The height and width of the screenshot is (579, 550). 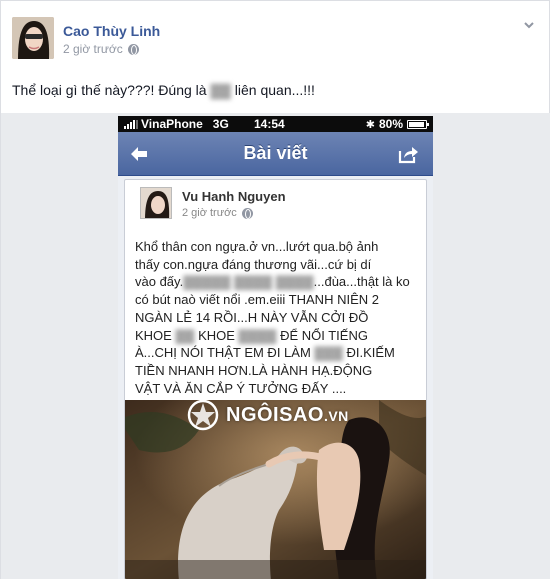 What do you see at coordinates (156, 203) in the screenshot?
I see `shared-author-avatar` at bounding box center [156, 203].